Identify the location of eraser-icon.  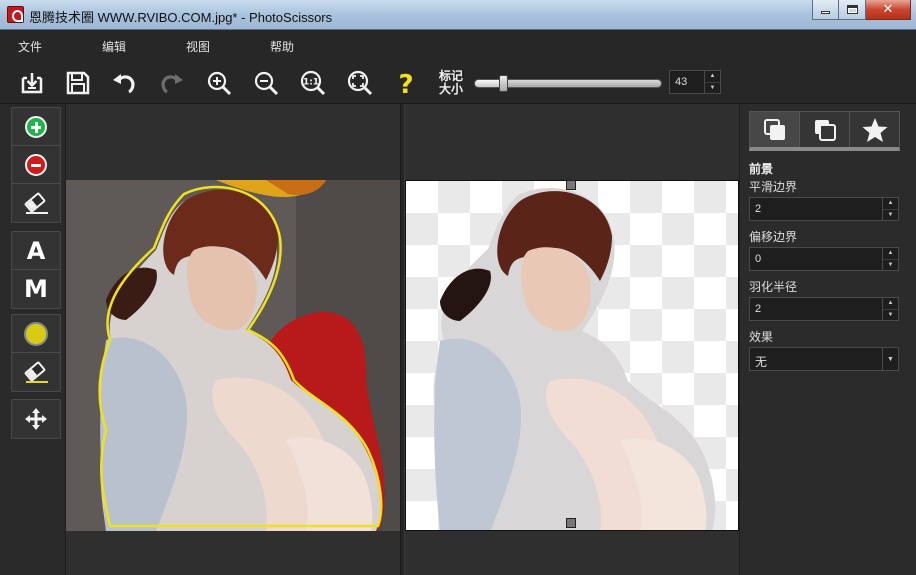
(36, 202).